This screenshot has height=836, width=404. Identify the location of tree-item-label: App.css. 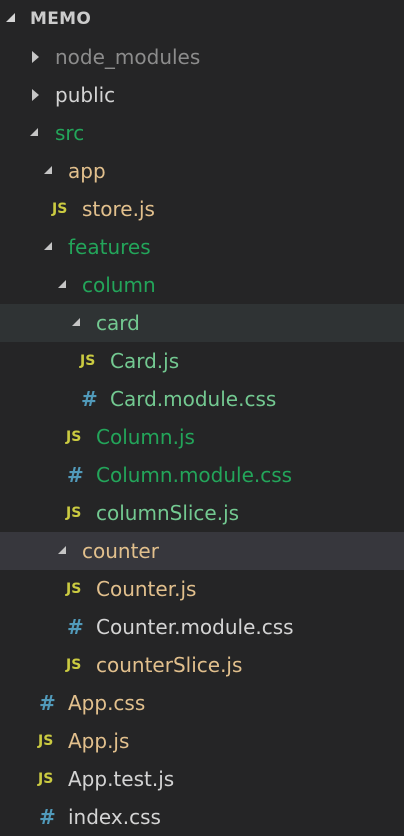
(107, 703).